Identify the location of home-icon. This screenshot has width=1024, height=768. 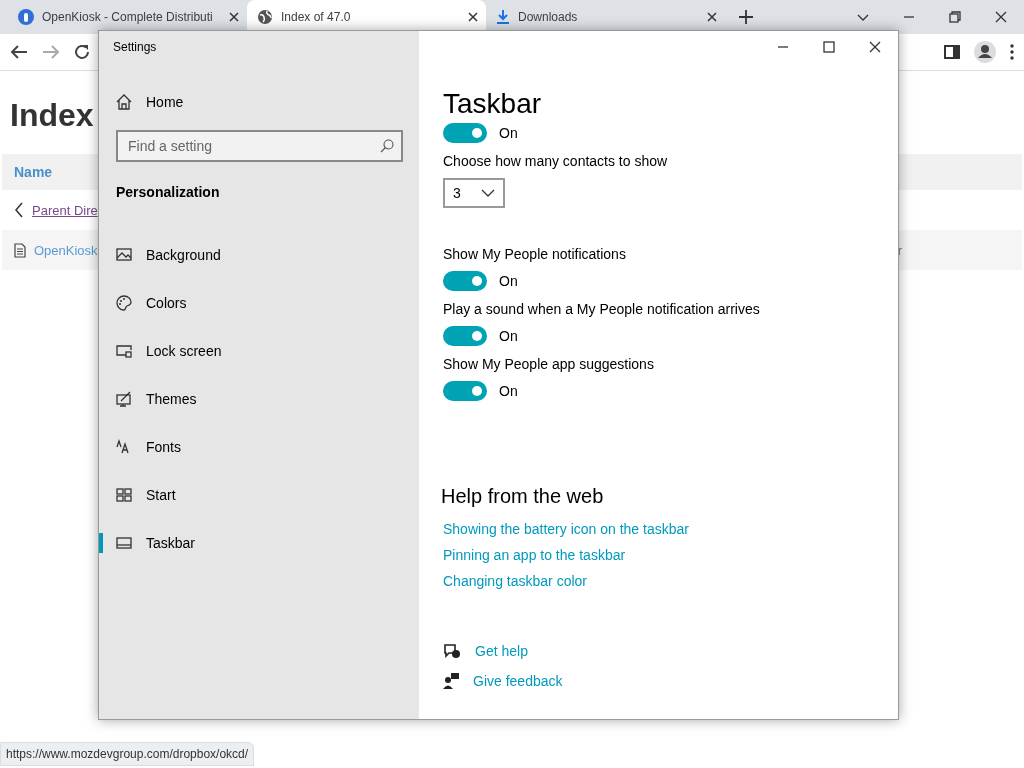
(124, 102).